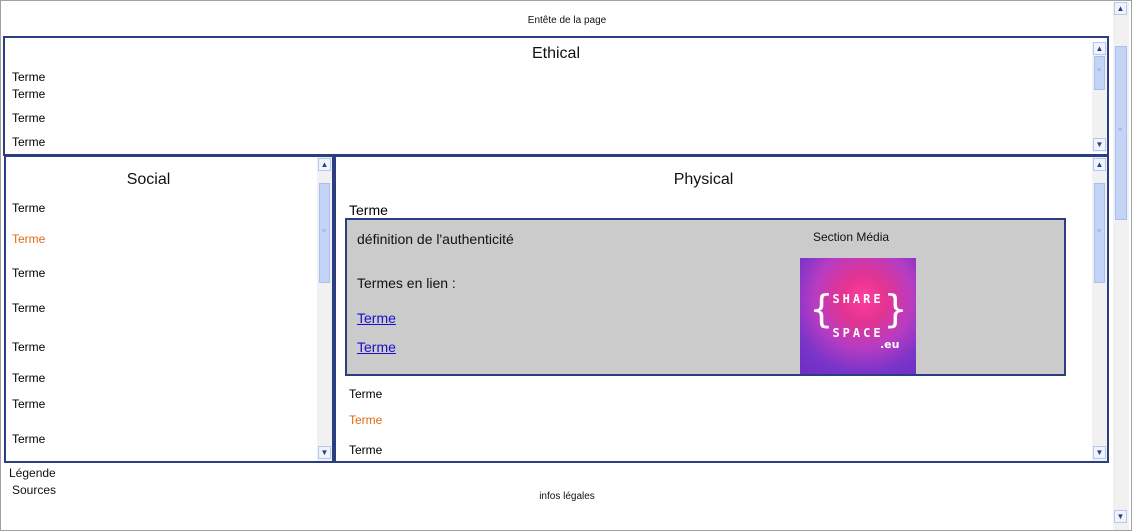  I want to click on ethical-scroll-thumb: ≡, so click(1099, 73).